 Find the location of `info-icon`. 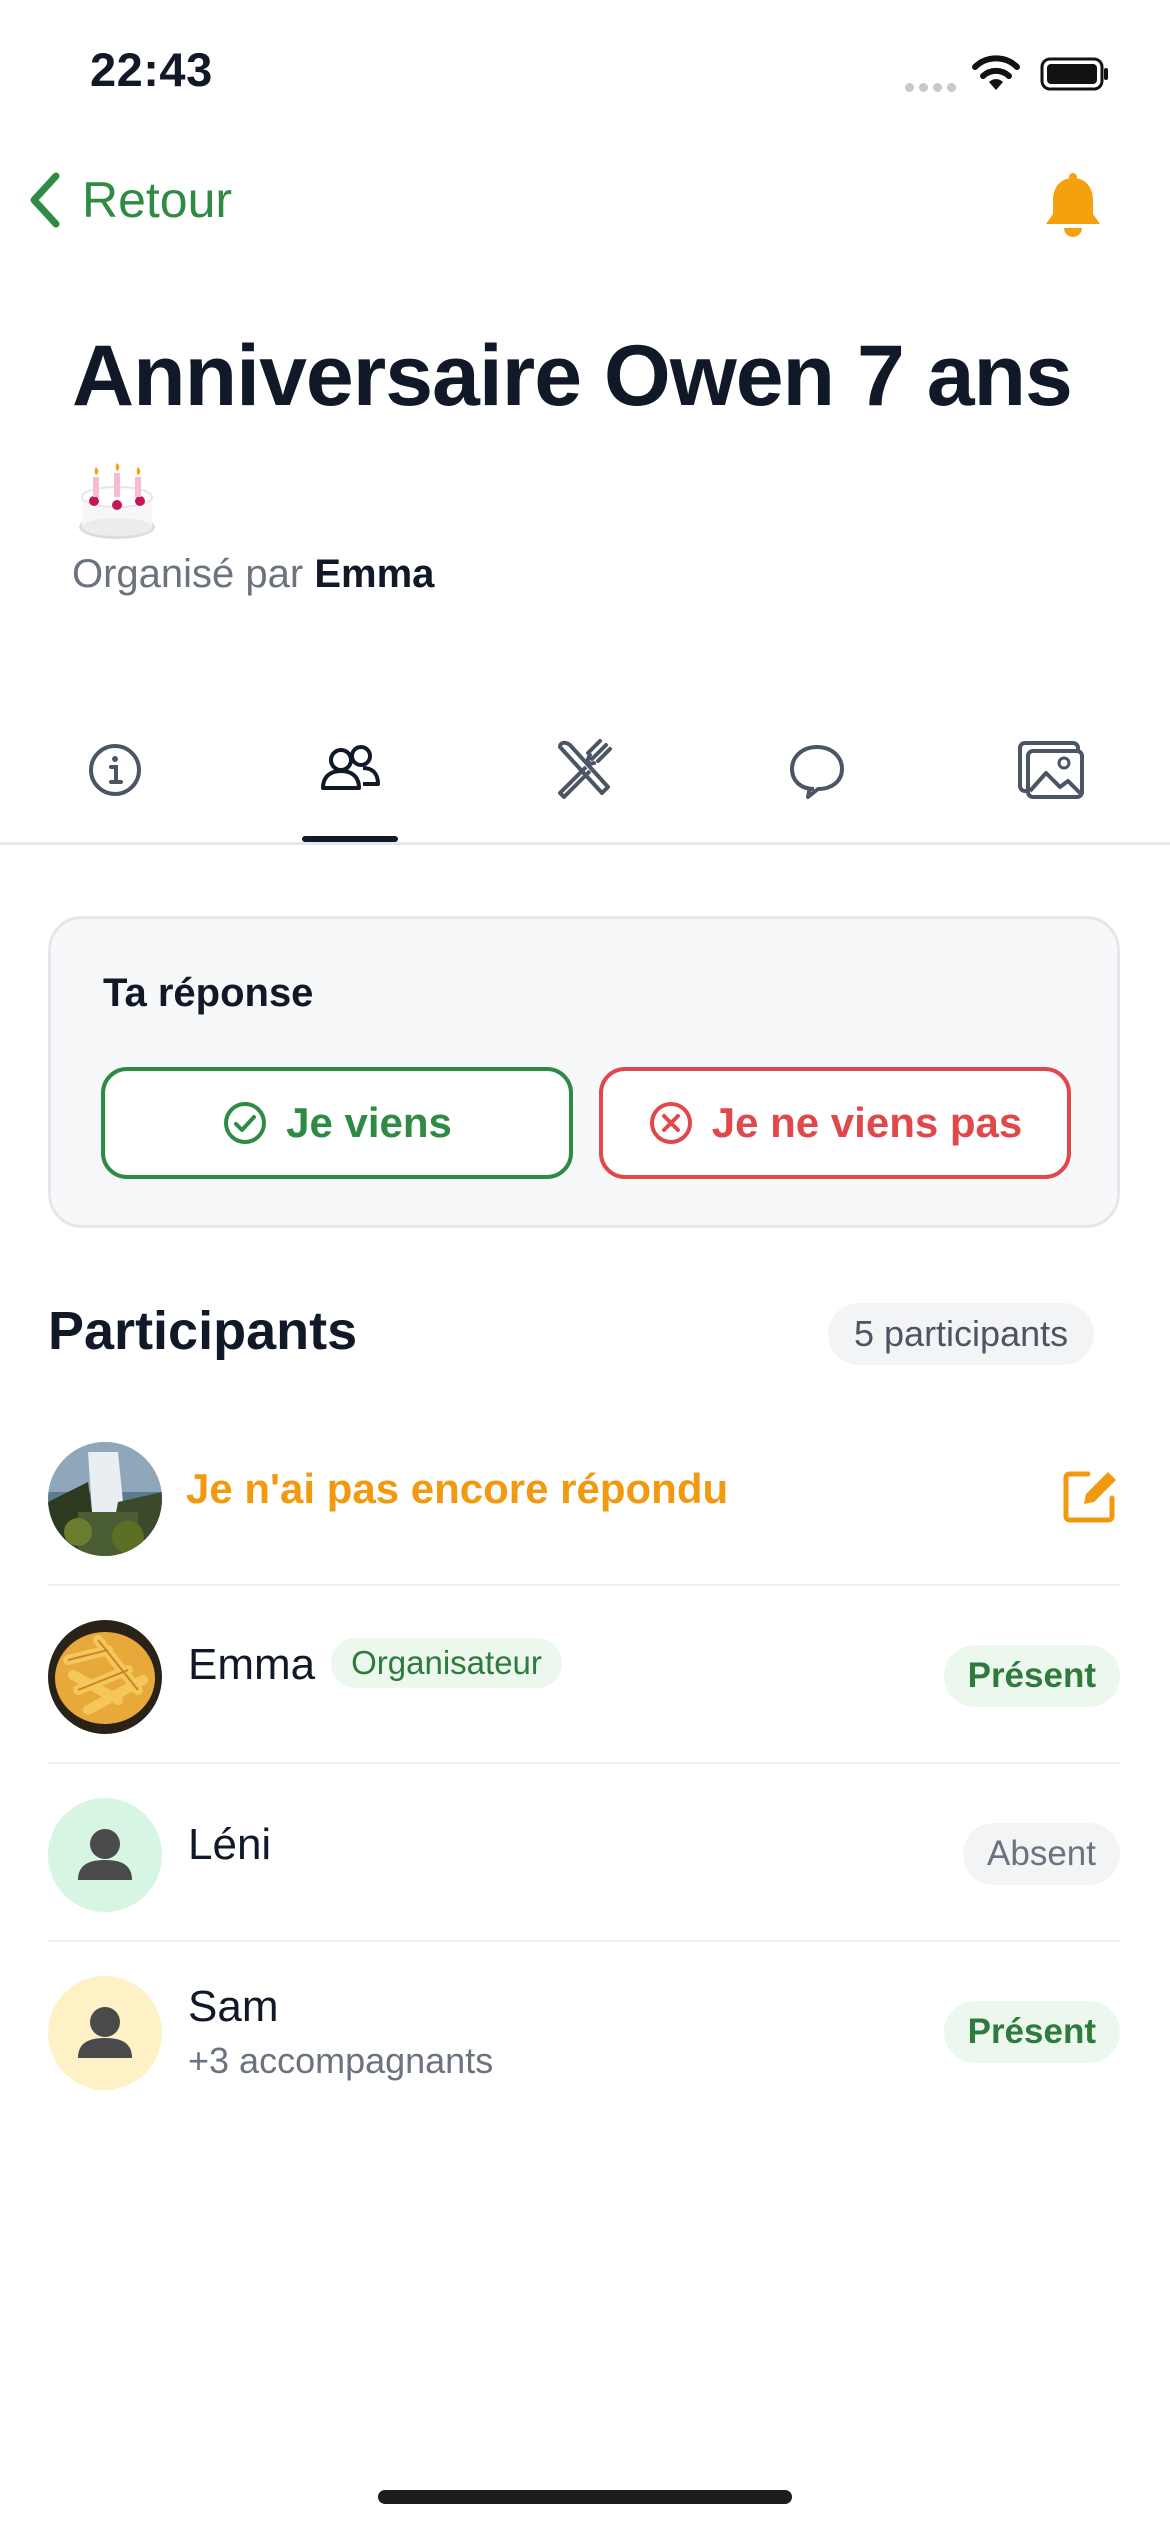

info-icon is located at coordinates (115, 770).